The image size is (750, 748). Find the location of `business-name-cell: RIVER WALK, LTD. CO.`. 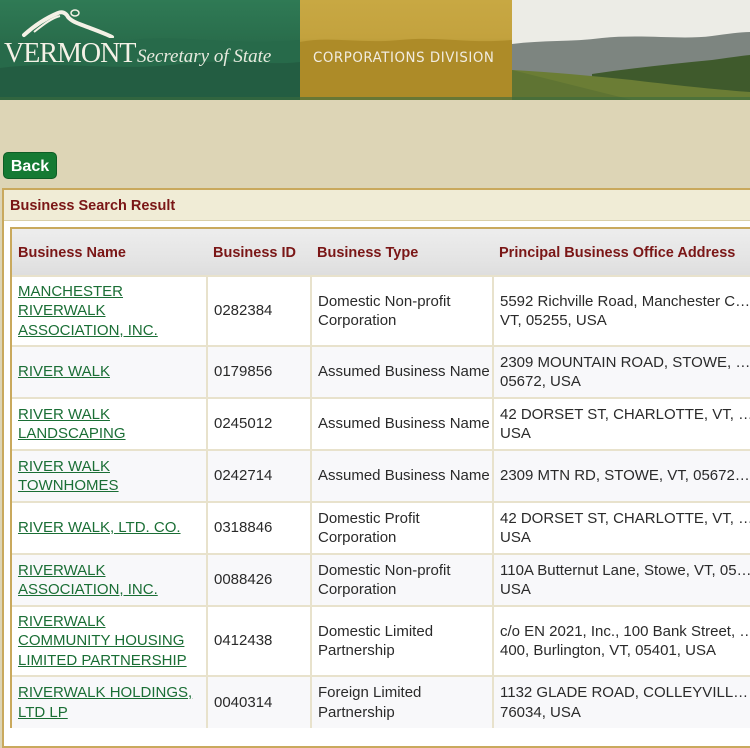

business-name-cell: RIVER WALK, LTD. CO. is located at coordinates (110, 527).